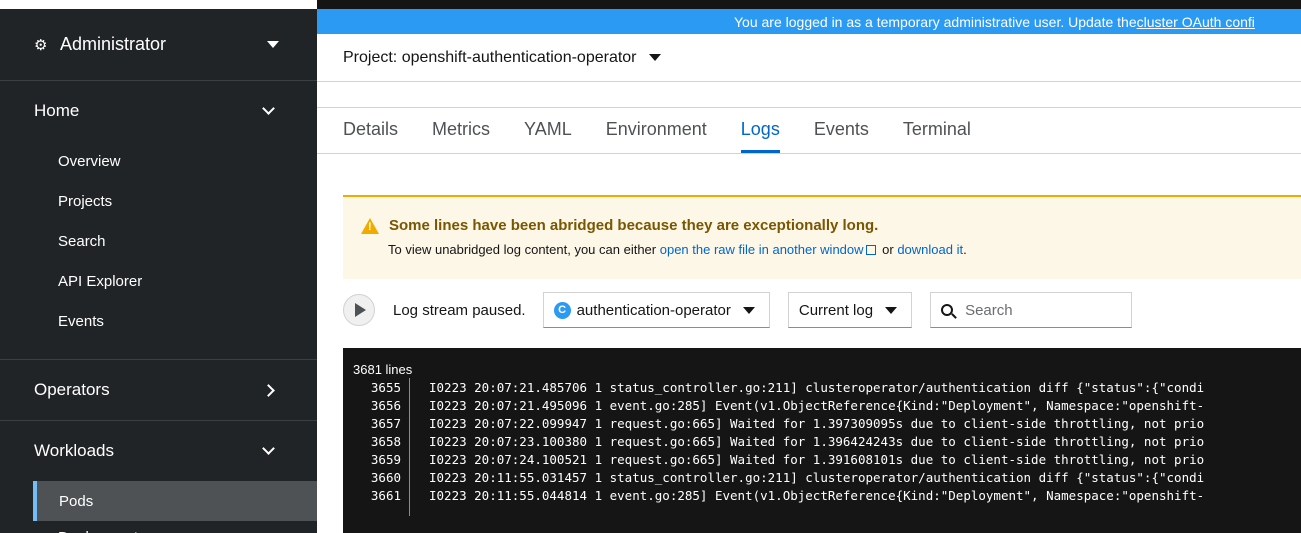 The image size is (1301, 533). I want to click on container-badge: C, so click(562, 310).